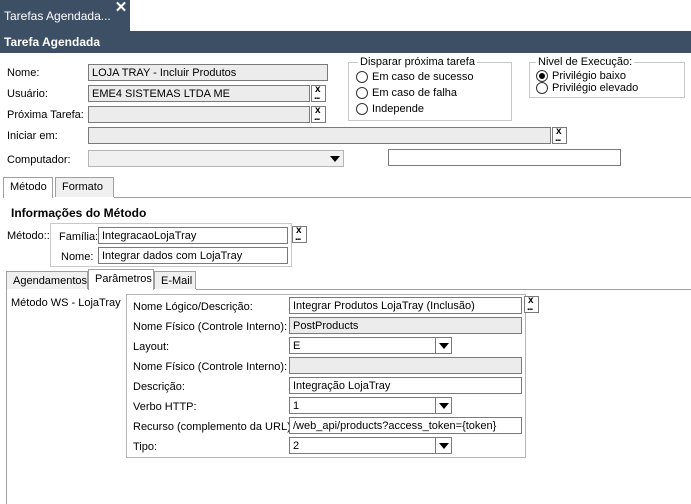  I want to click on param-tipo-value: 2, so click(296, 446).